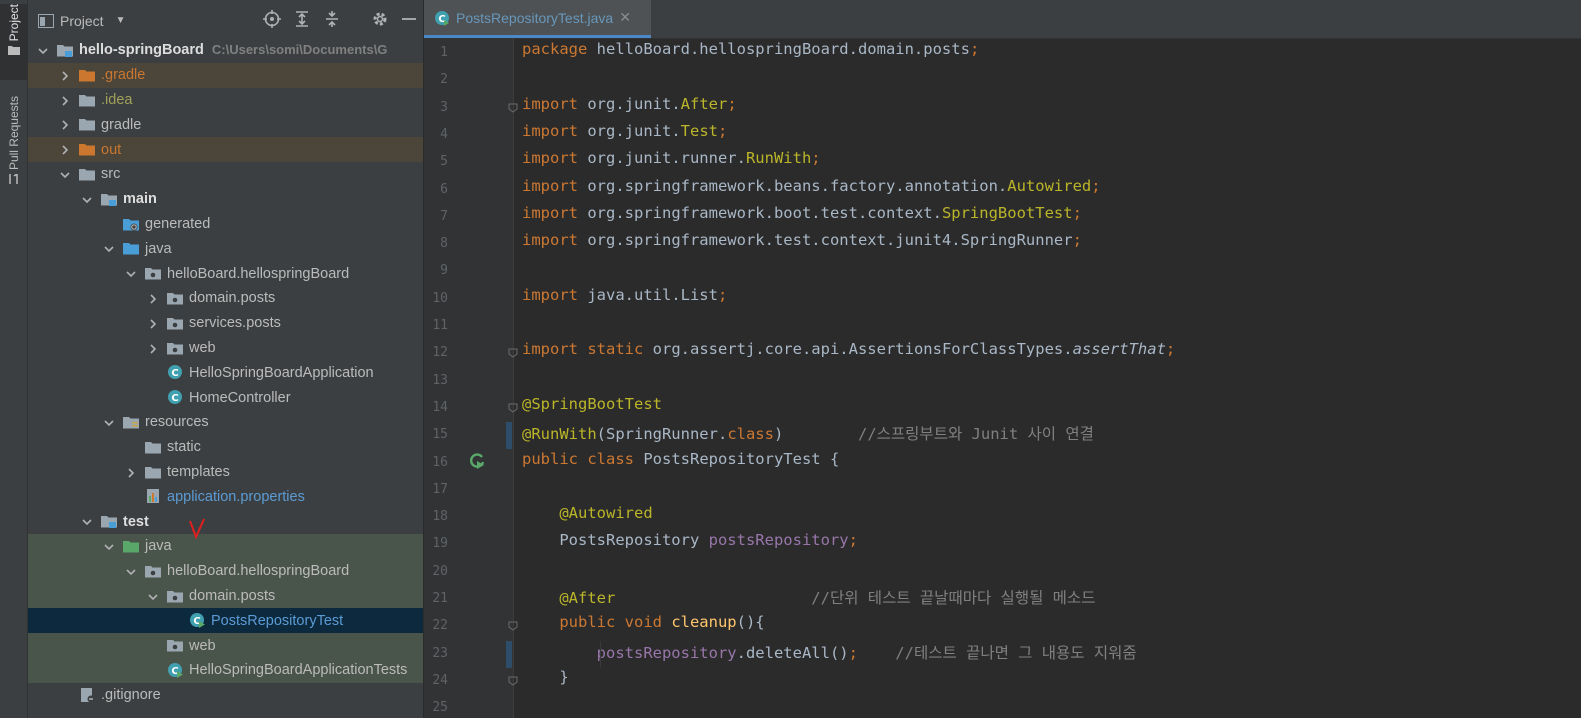 This screenshot has height=718, width=1581. I want to click on tree-item: services.posts, so click(225, 323).